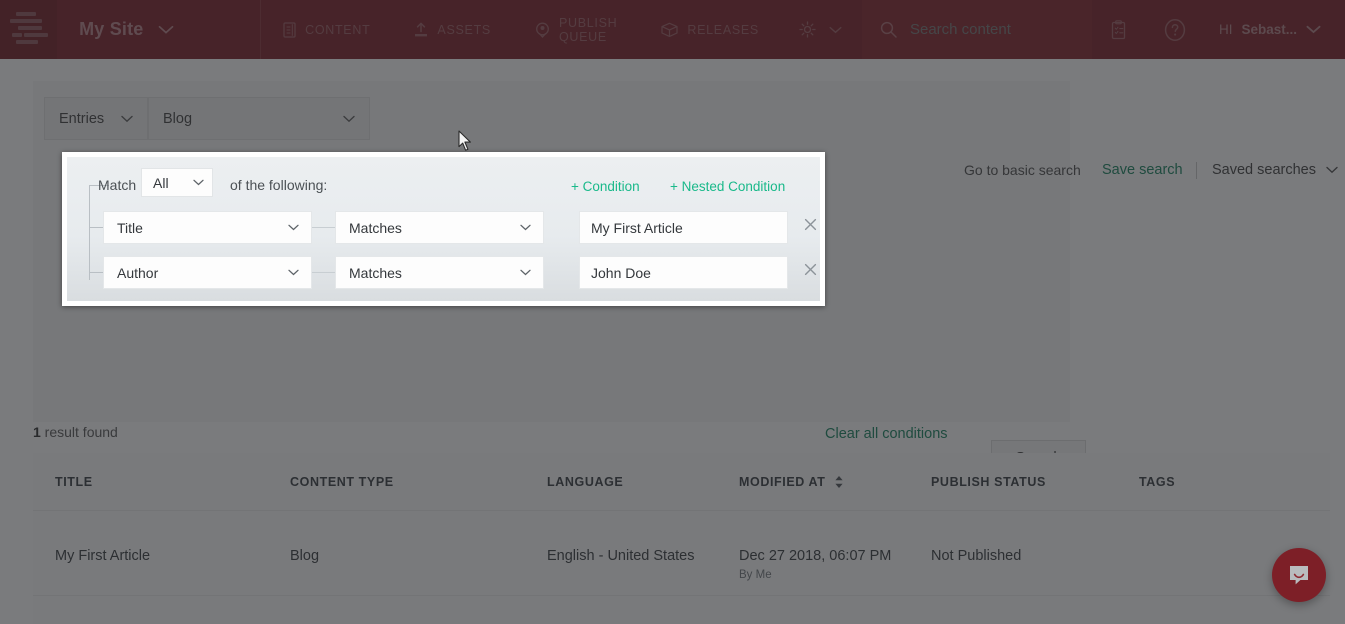 The width and height of the screenshot is (1345, 624). Describe the element at coordinates (207, 272) in the screenshot. I see `condition-field-select: Author` at that location.